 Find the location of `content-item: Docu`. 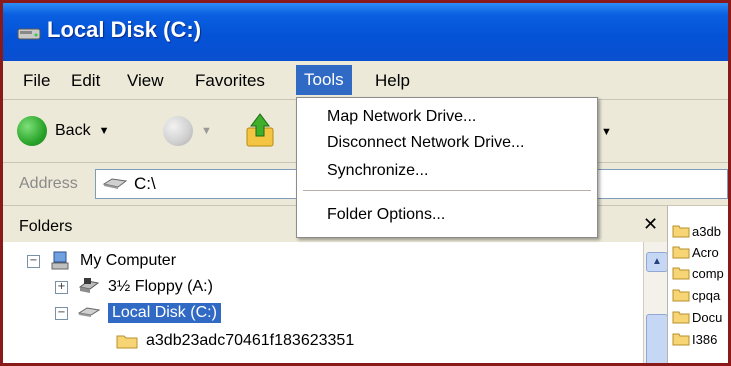

content-item: Docu is located at coordinates (697, 317).